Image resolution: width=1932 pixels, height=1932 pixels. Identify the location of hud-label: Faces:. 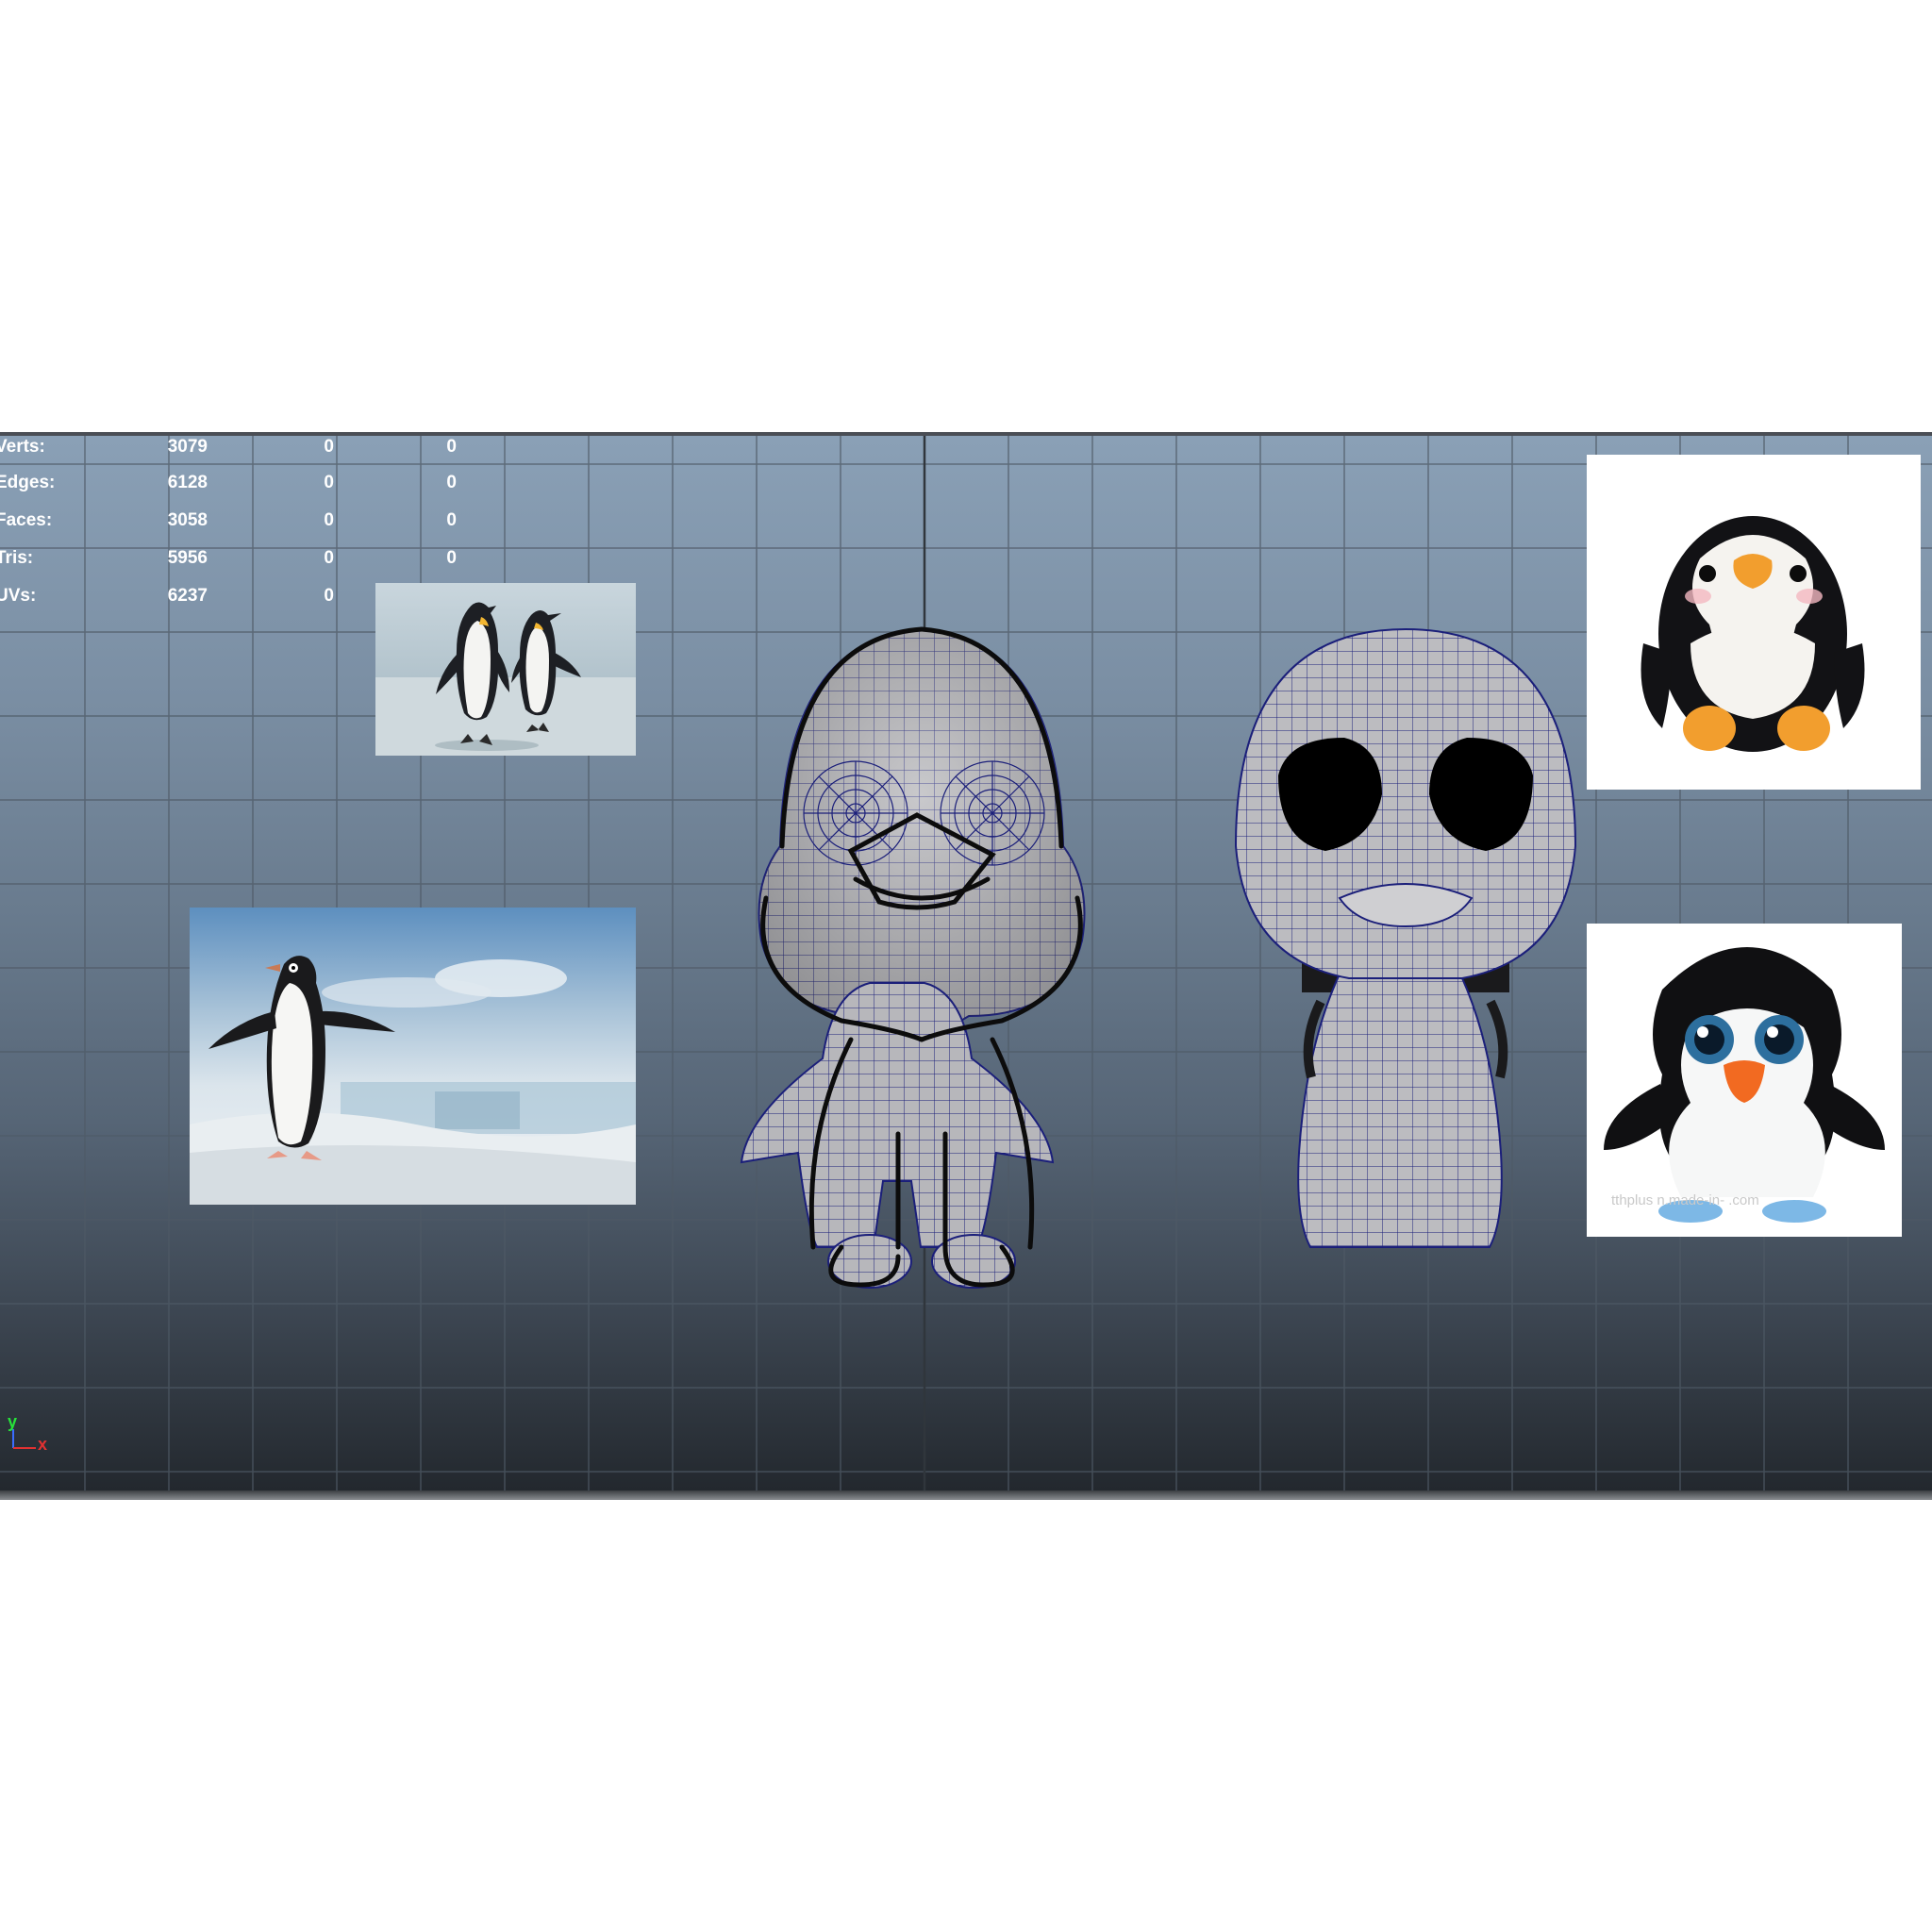
(26, 520).